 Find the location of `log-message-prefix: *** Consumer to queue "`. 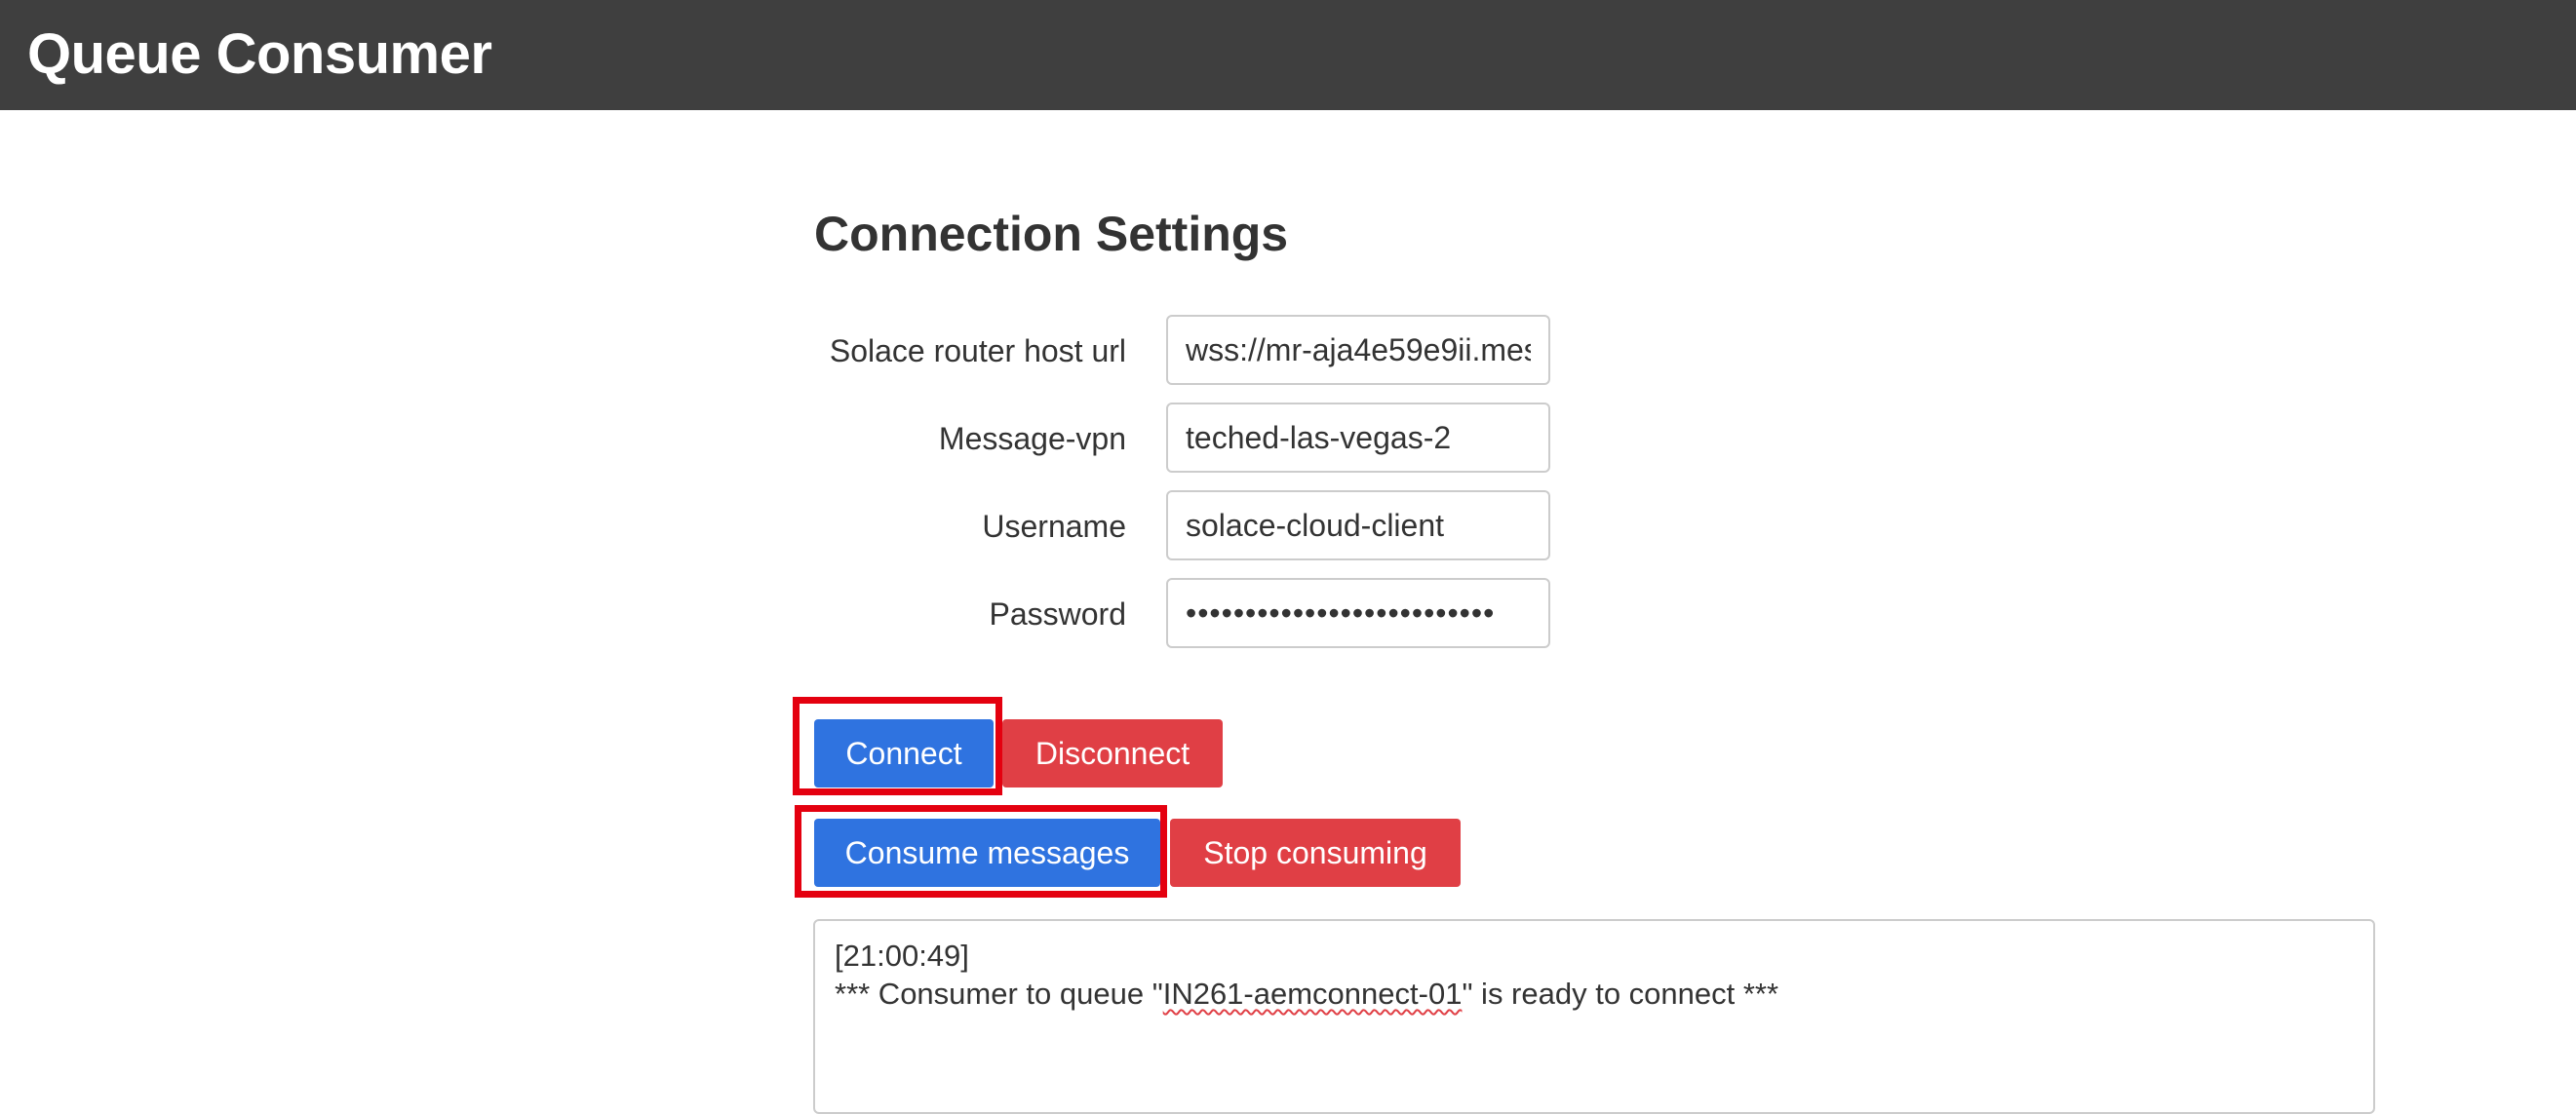

log-message-prefix: *** Consumer to queue " is located at coordinates (999, 994).